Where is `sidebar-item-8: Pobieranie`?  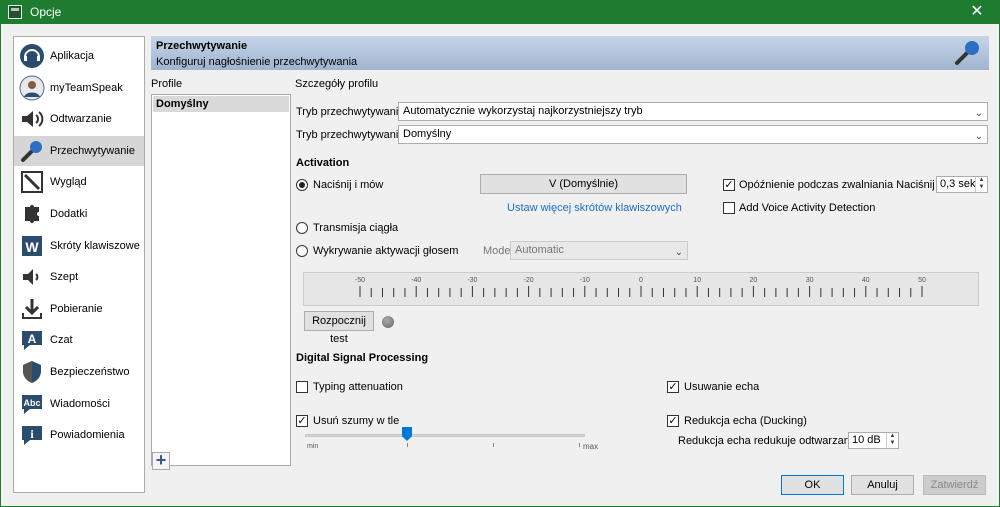 sidebar-item-8: Pobieranie is located at coordinates (79, 309).